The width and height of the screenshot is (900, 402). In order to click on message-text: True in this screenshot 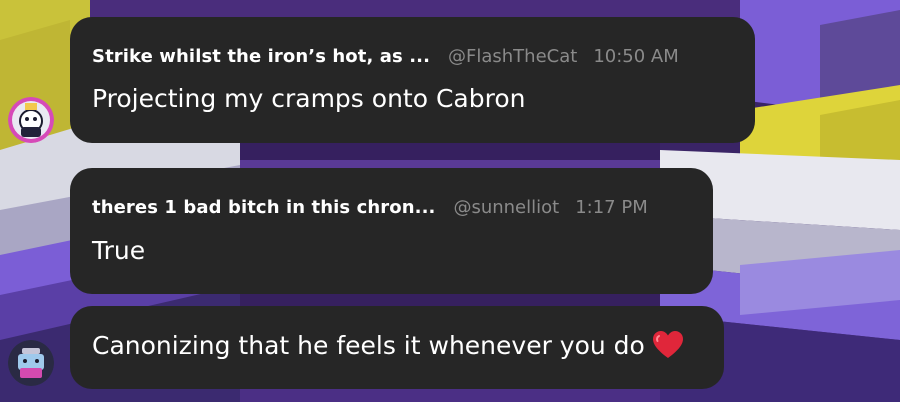, I will do `click(119, 250)`.